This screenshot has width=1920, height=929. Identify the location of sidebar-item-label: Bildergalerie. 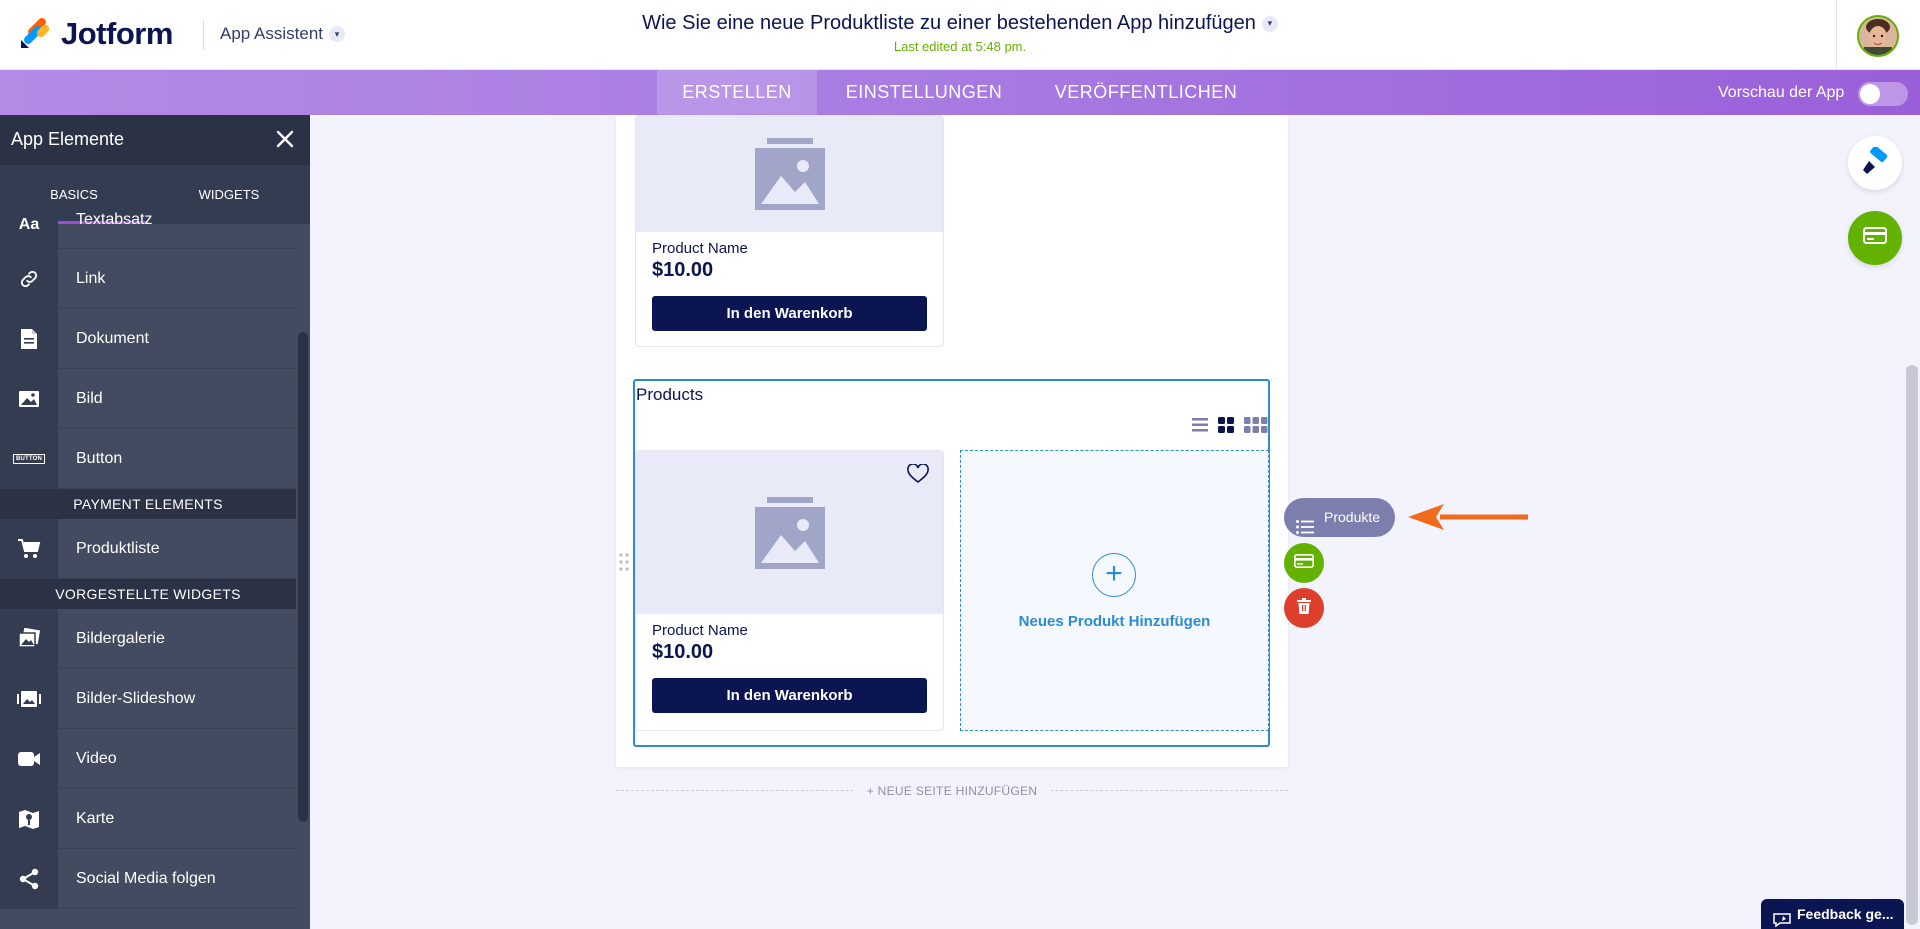
(120, 638).